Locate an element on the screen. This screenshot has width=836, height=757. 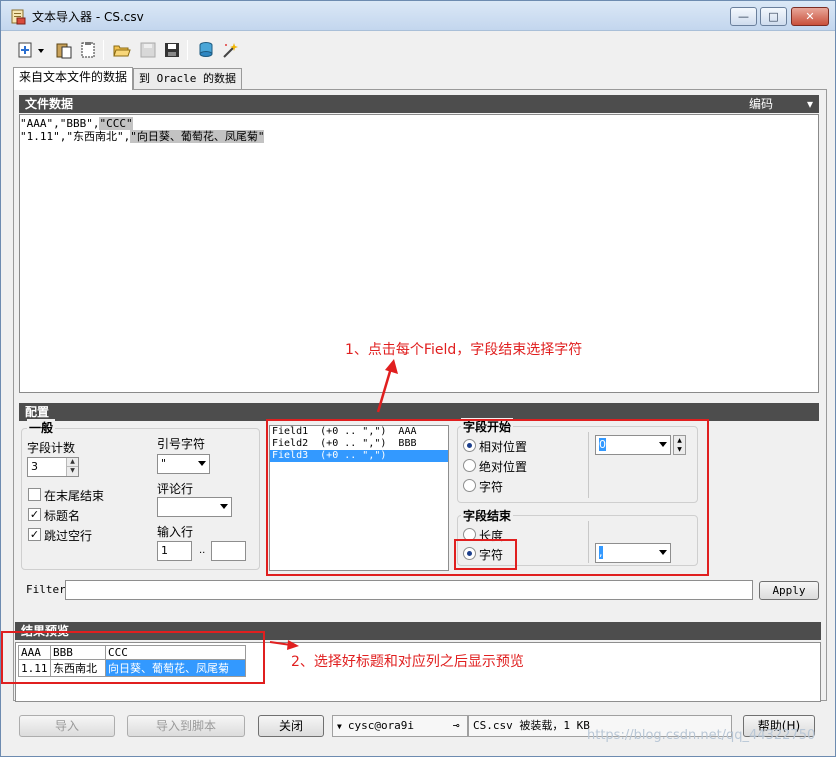
file-data-header: 文件数据 编码 ▾ is located at coordinates (419, 104).